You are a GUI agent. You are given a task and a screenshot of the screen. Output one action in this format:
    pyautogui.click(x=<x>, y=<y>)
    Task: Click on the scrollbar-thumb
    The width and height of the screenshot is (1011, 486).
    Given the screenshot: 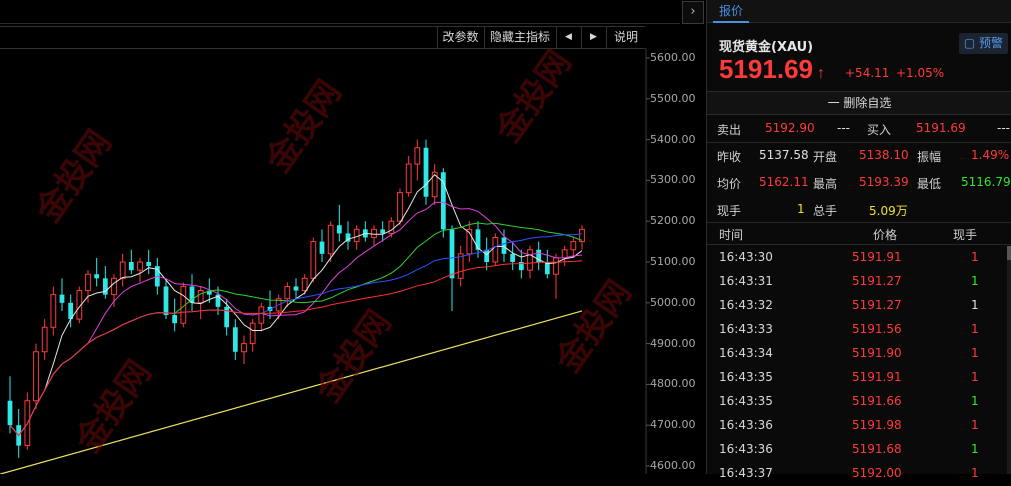 What is the action you would take?
    pyautogui.click(x=1009, y=253)
    